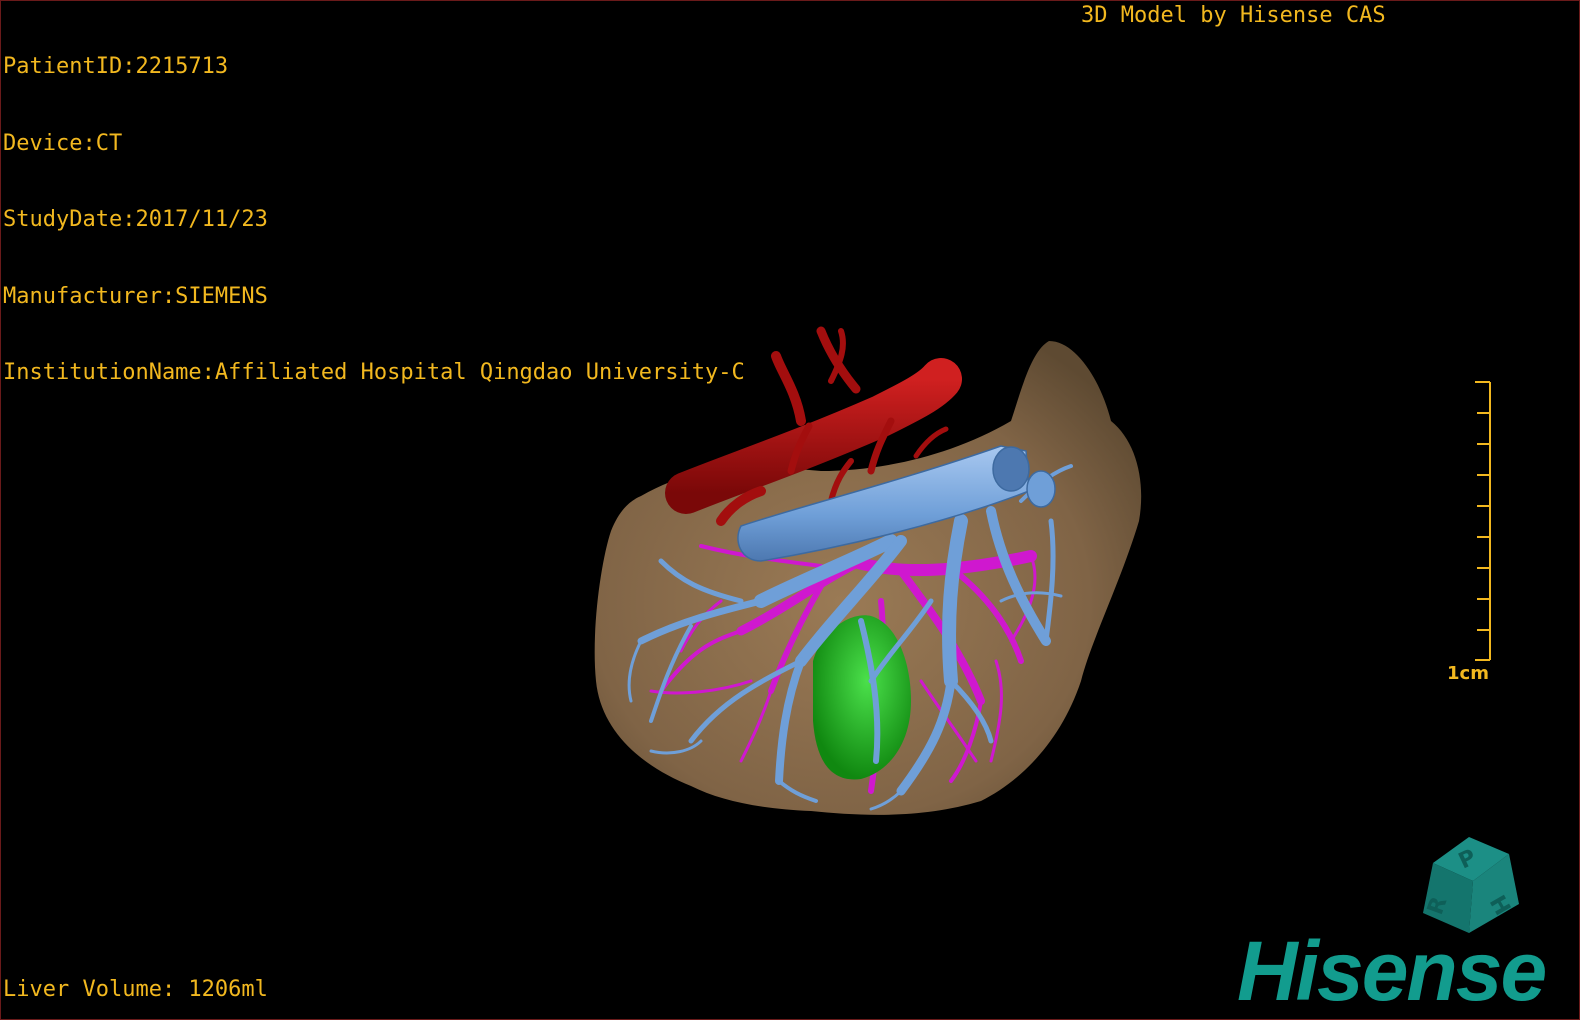 This screenshot has height=1020, width=1580. What do you see at coordinates (1471, 885) in the screenshot?
I see `orientation-cube: P H R` at bounding box center [1471, 885].